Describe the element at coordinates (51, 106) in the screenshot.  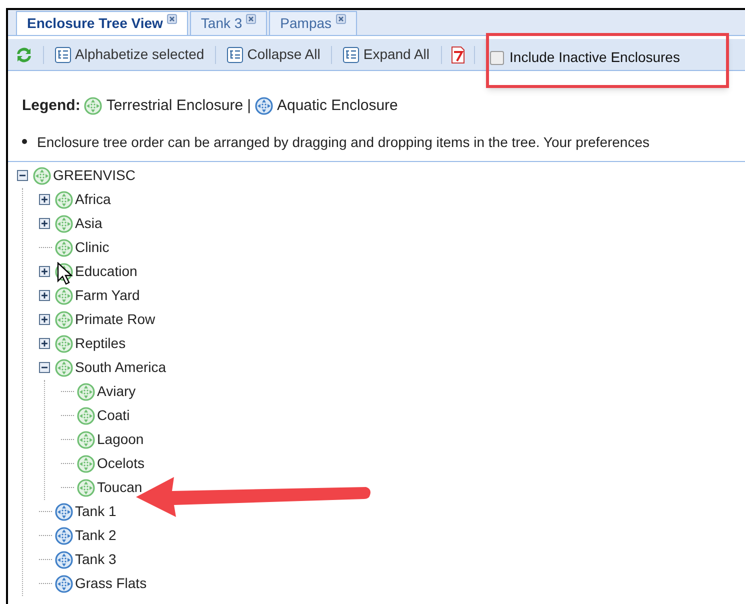
I see `legend-title: Legend:` at that location.